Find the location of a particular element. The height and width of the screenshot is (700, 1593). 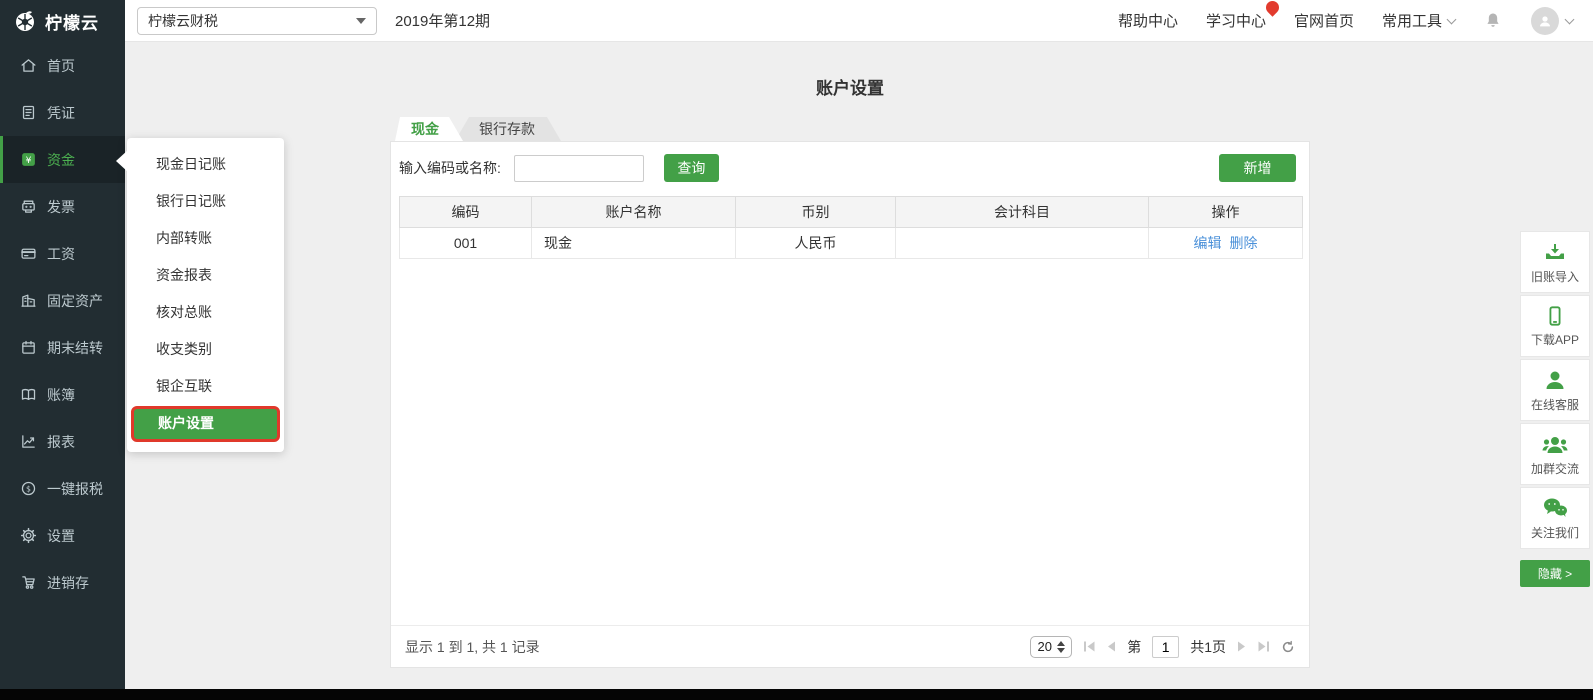

delete-link: 删除 is located at coordinates (1244, 243).